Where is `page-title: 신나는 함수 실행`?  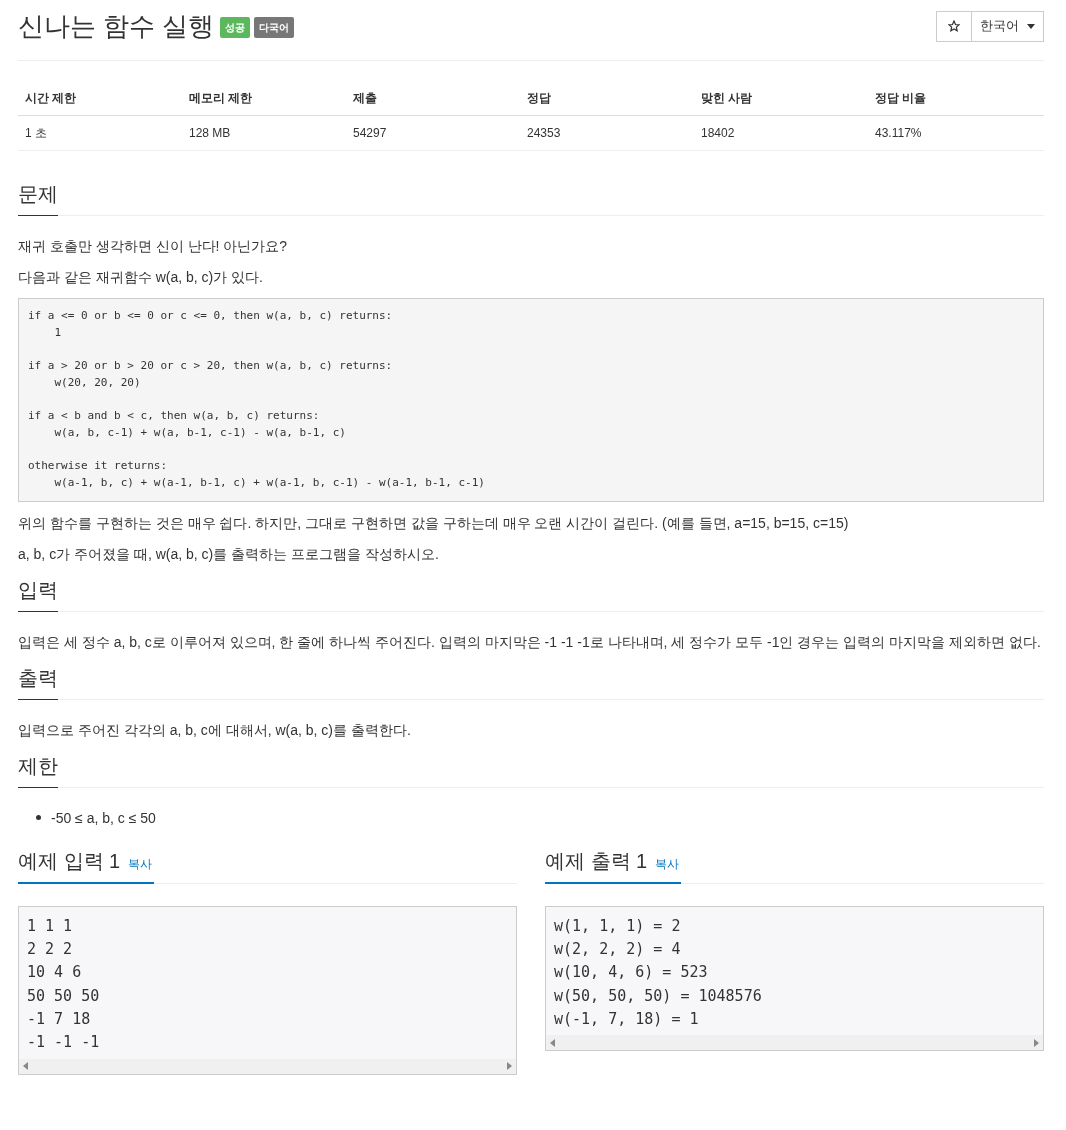 page-title: 신나는 함수 실행 is located at coordinates (116, 26).